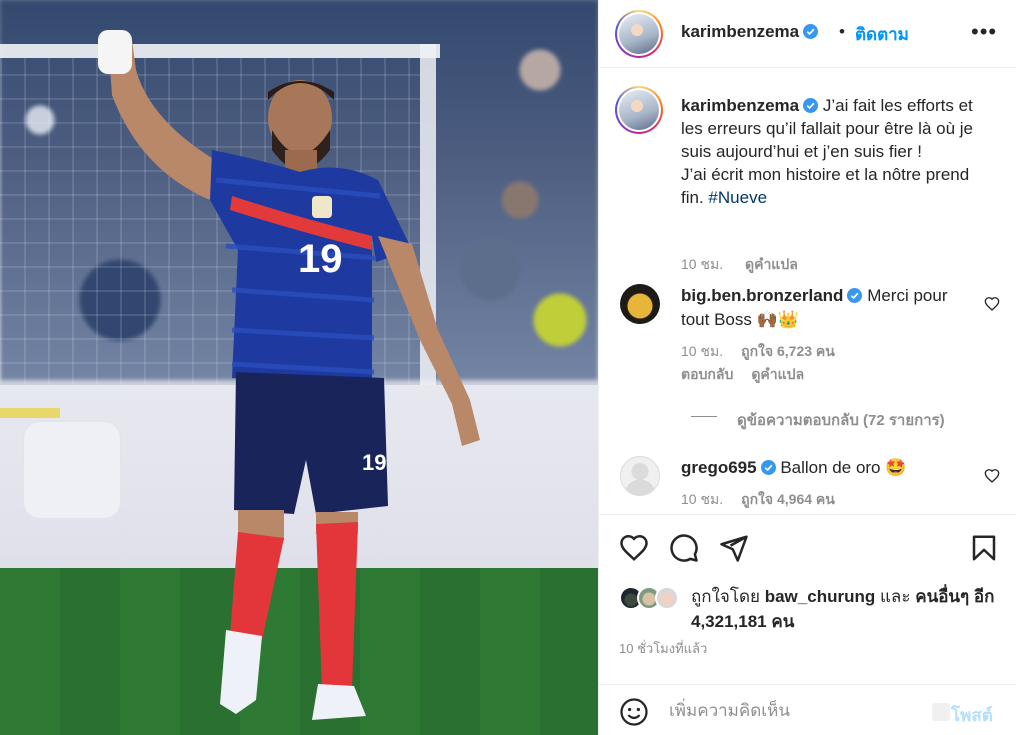 Image resolution: width=1016 pixels, height=735 pixels. Describe the element at coordinates (807, 547) in the screenshot. I see `action-bar` at that location.